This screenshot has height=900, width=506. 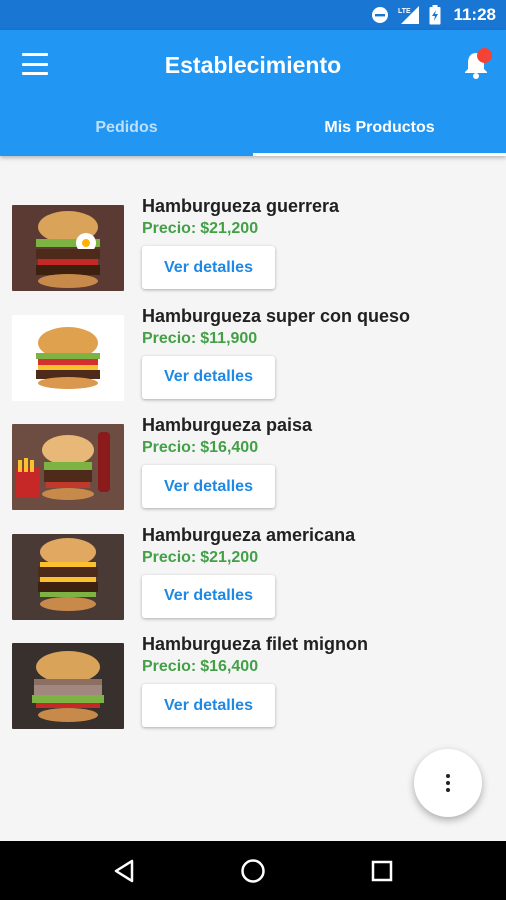 I want to click on tab-bar: Pedidos Mis Productos, so click(x=253, y=128).